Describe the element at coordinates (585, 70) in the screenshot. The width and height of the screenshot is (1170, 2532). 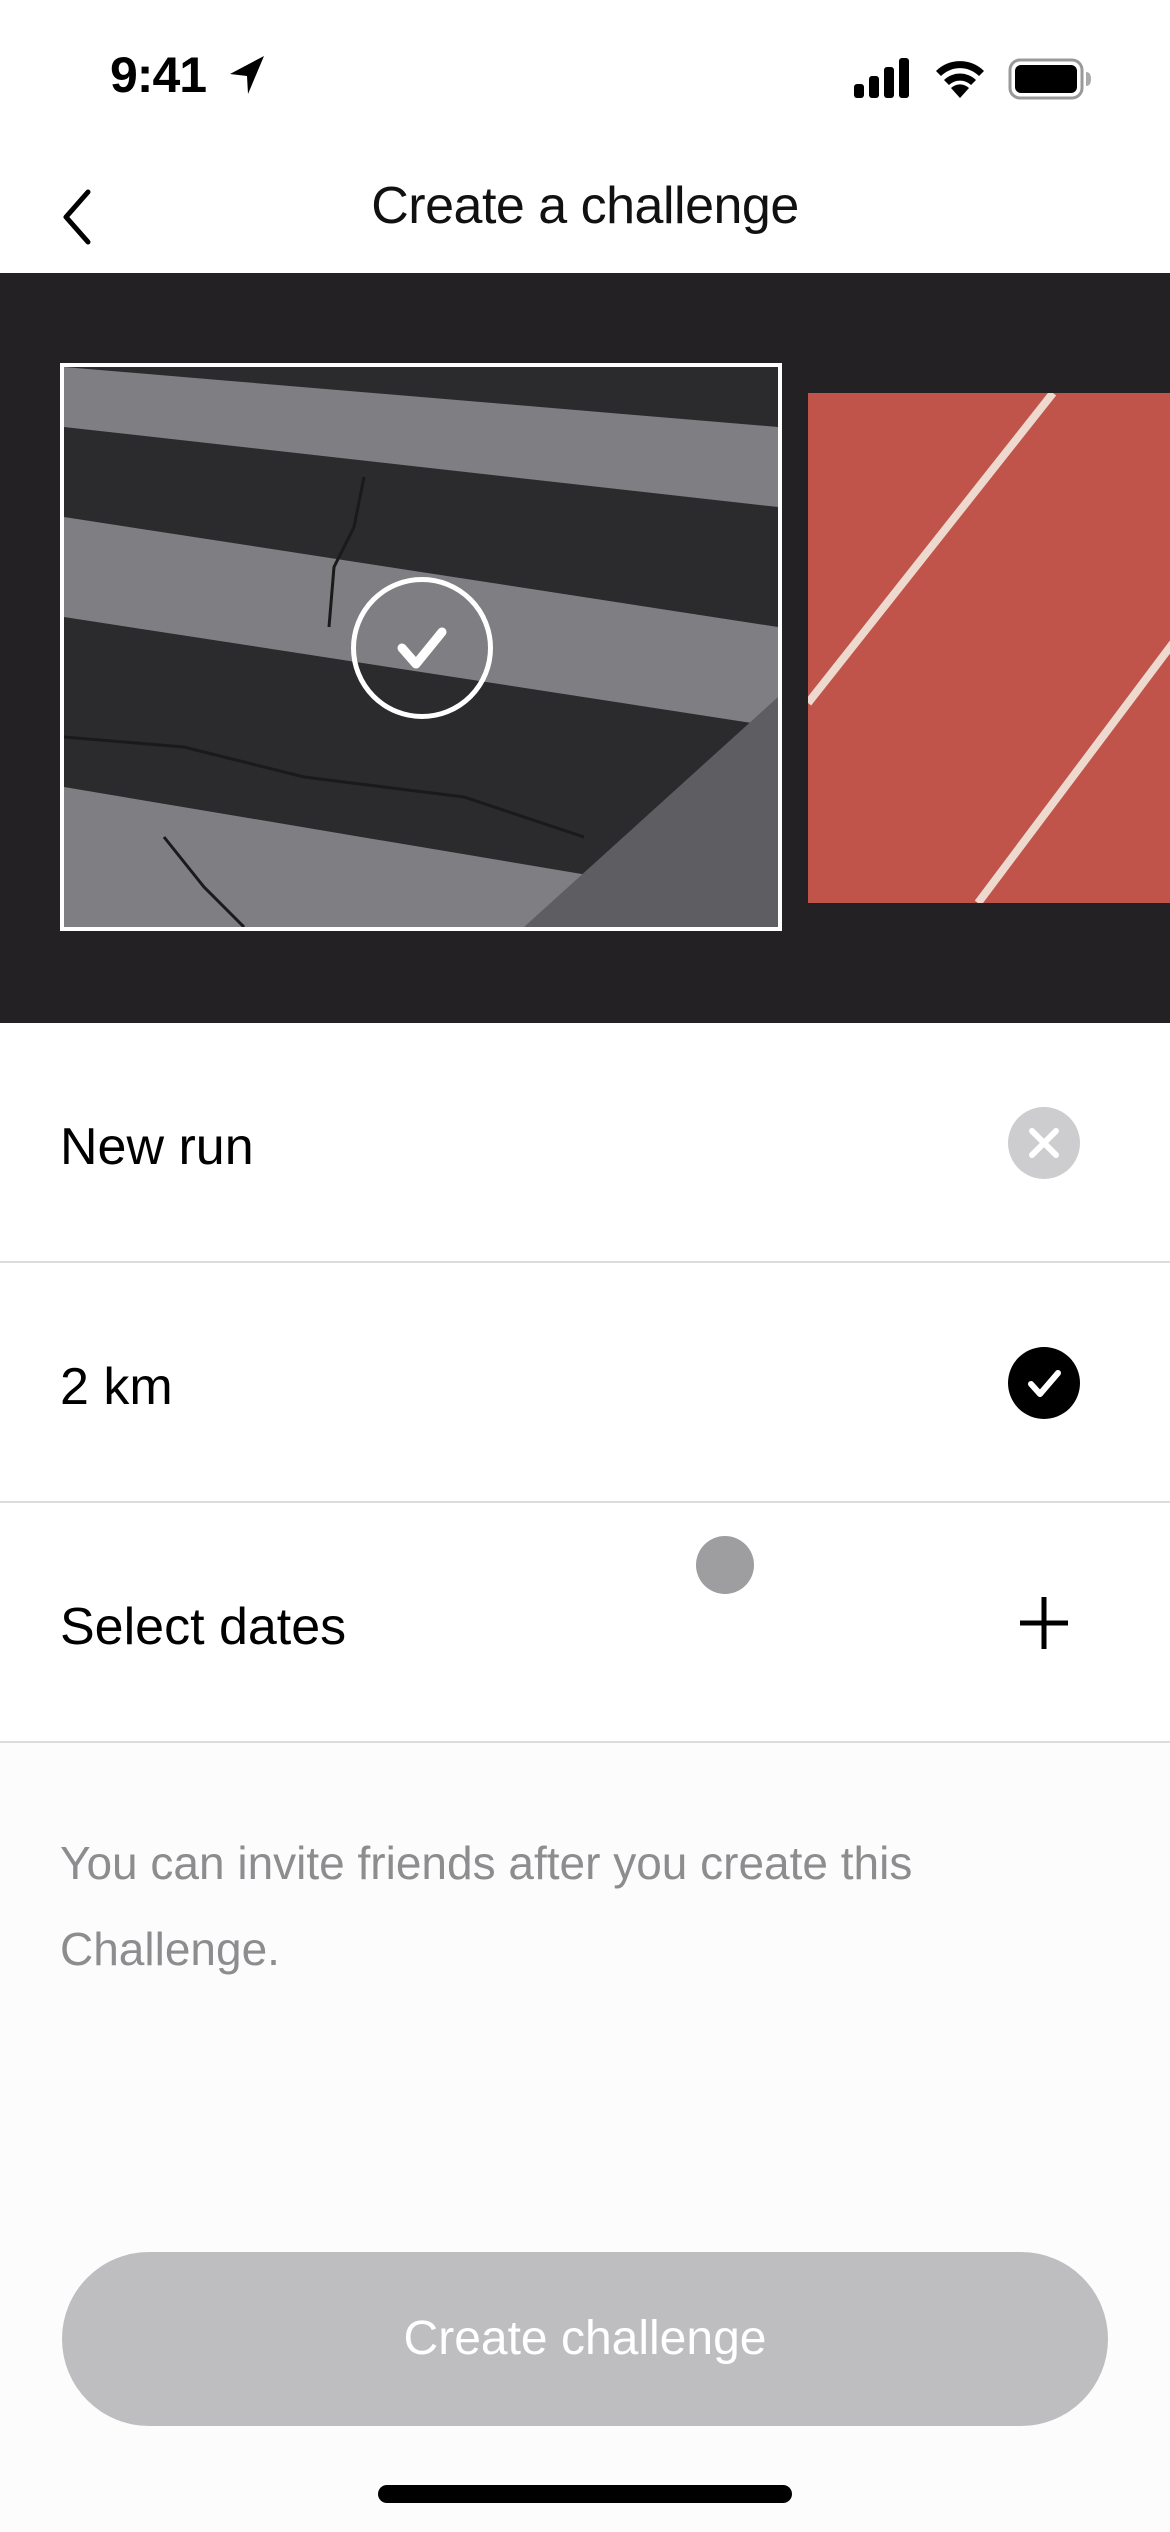
I see `status-bar: 9:41` at that location.